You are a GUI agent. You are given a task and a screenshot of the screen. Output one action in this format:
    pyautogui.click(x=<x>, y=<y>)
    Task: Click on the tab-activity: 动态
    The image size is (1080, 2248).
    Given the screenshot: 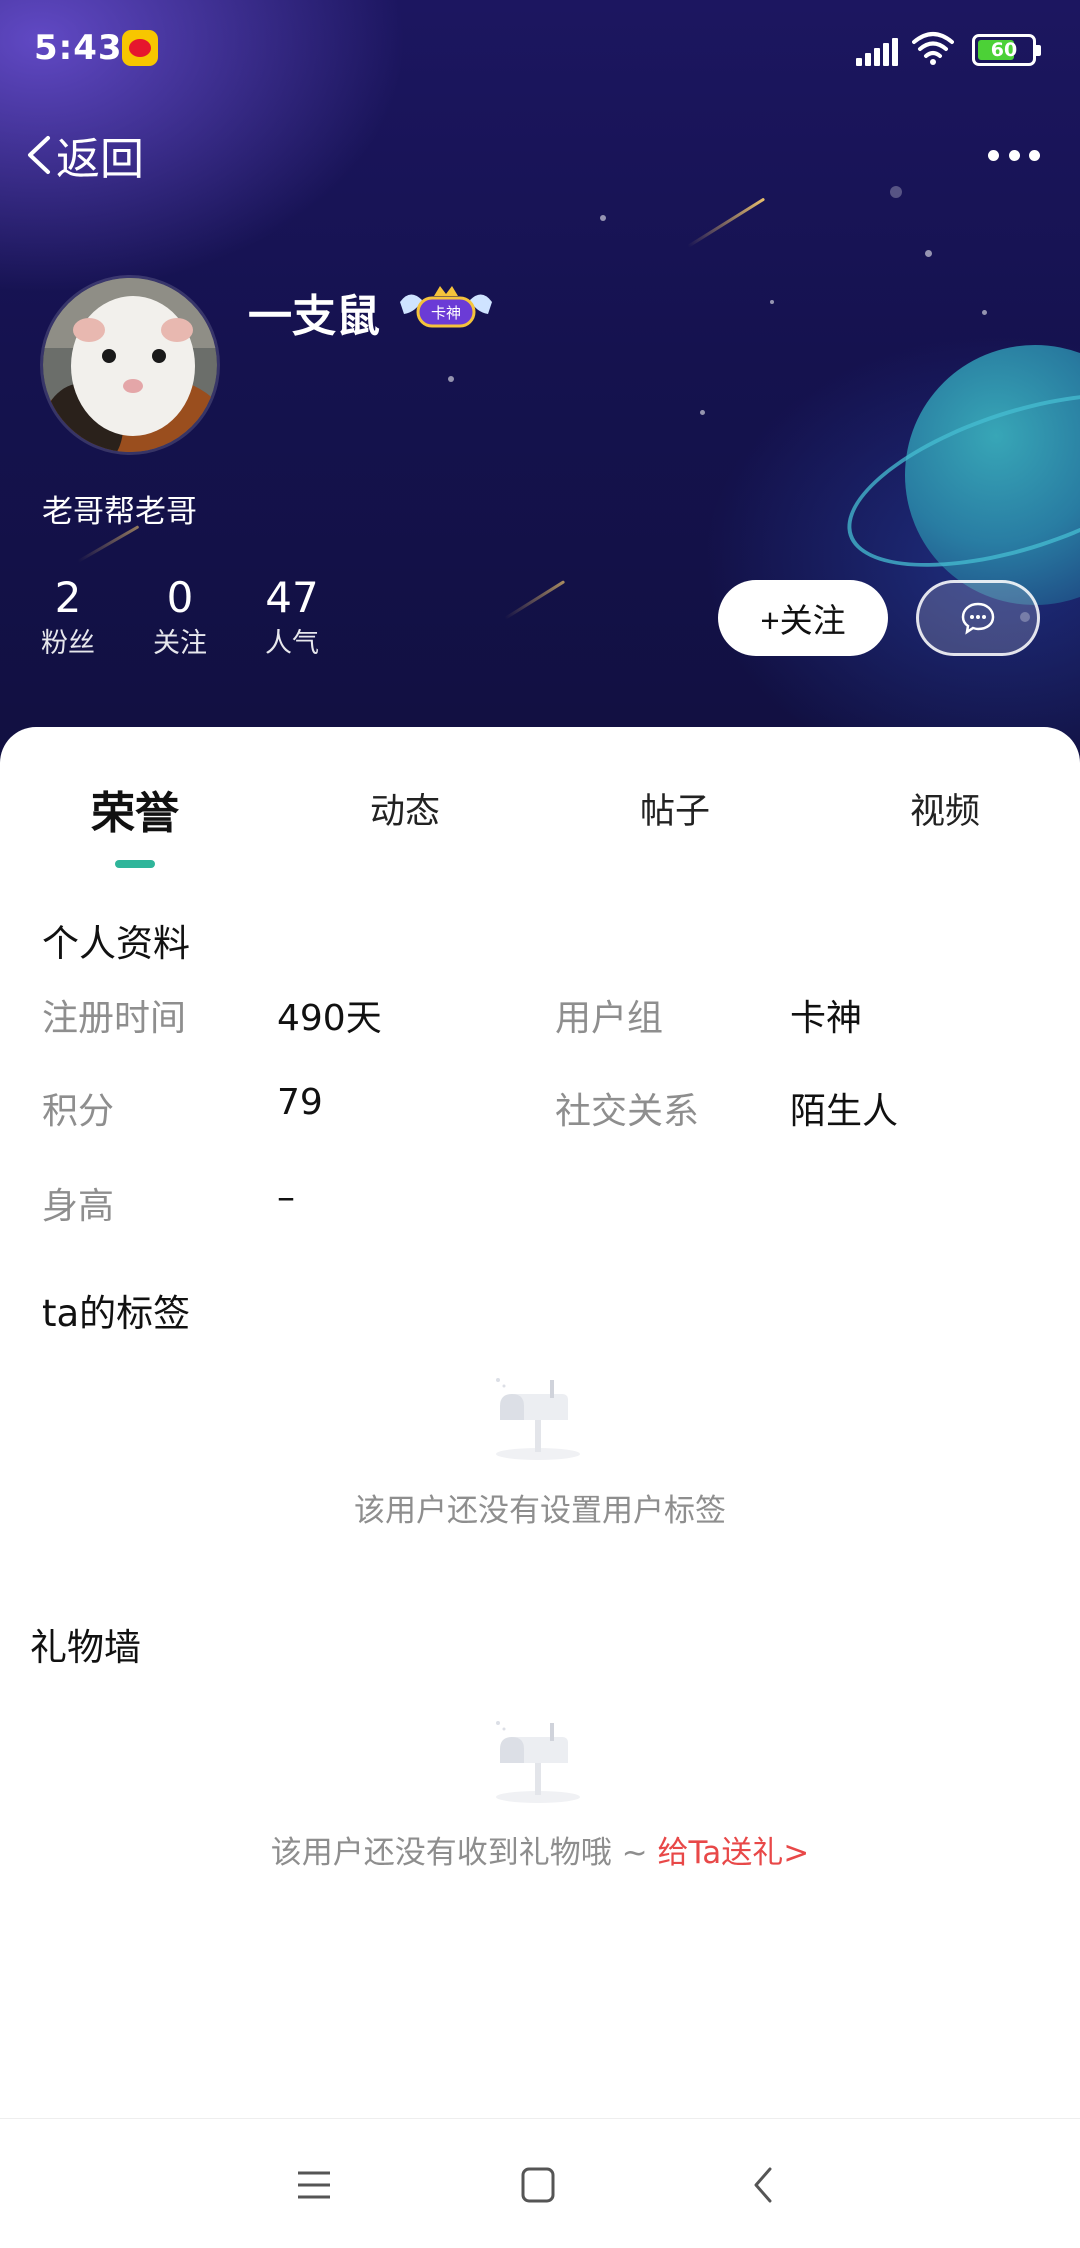 What is the action you would take?
    pyautogui.click(x=405, y=808)
    